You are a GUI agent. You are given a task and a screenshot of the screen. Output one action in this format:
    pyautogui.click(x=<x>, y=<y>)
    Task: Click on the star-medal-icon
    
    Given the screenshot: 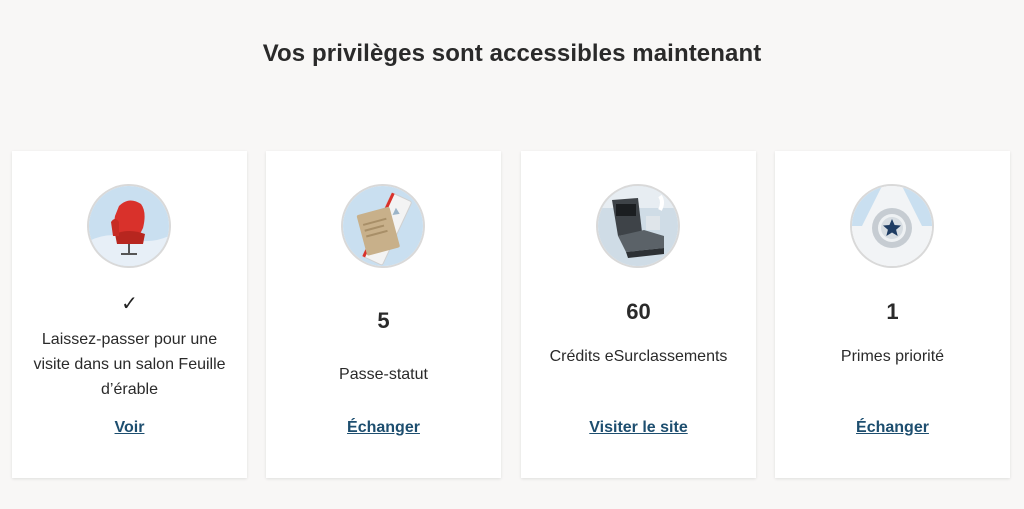 What is the action you would take?
    pyautogui.click(x=892, y=226)
    